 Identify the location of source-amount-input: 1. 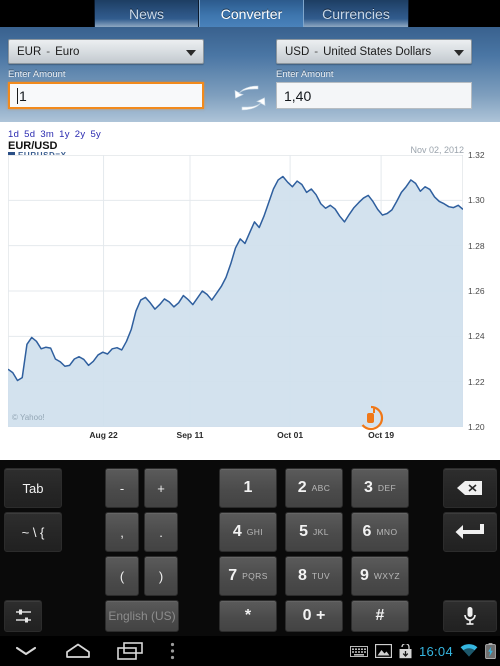
(106, 95).